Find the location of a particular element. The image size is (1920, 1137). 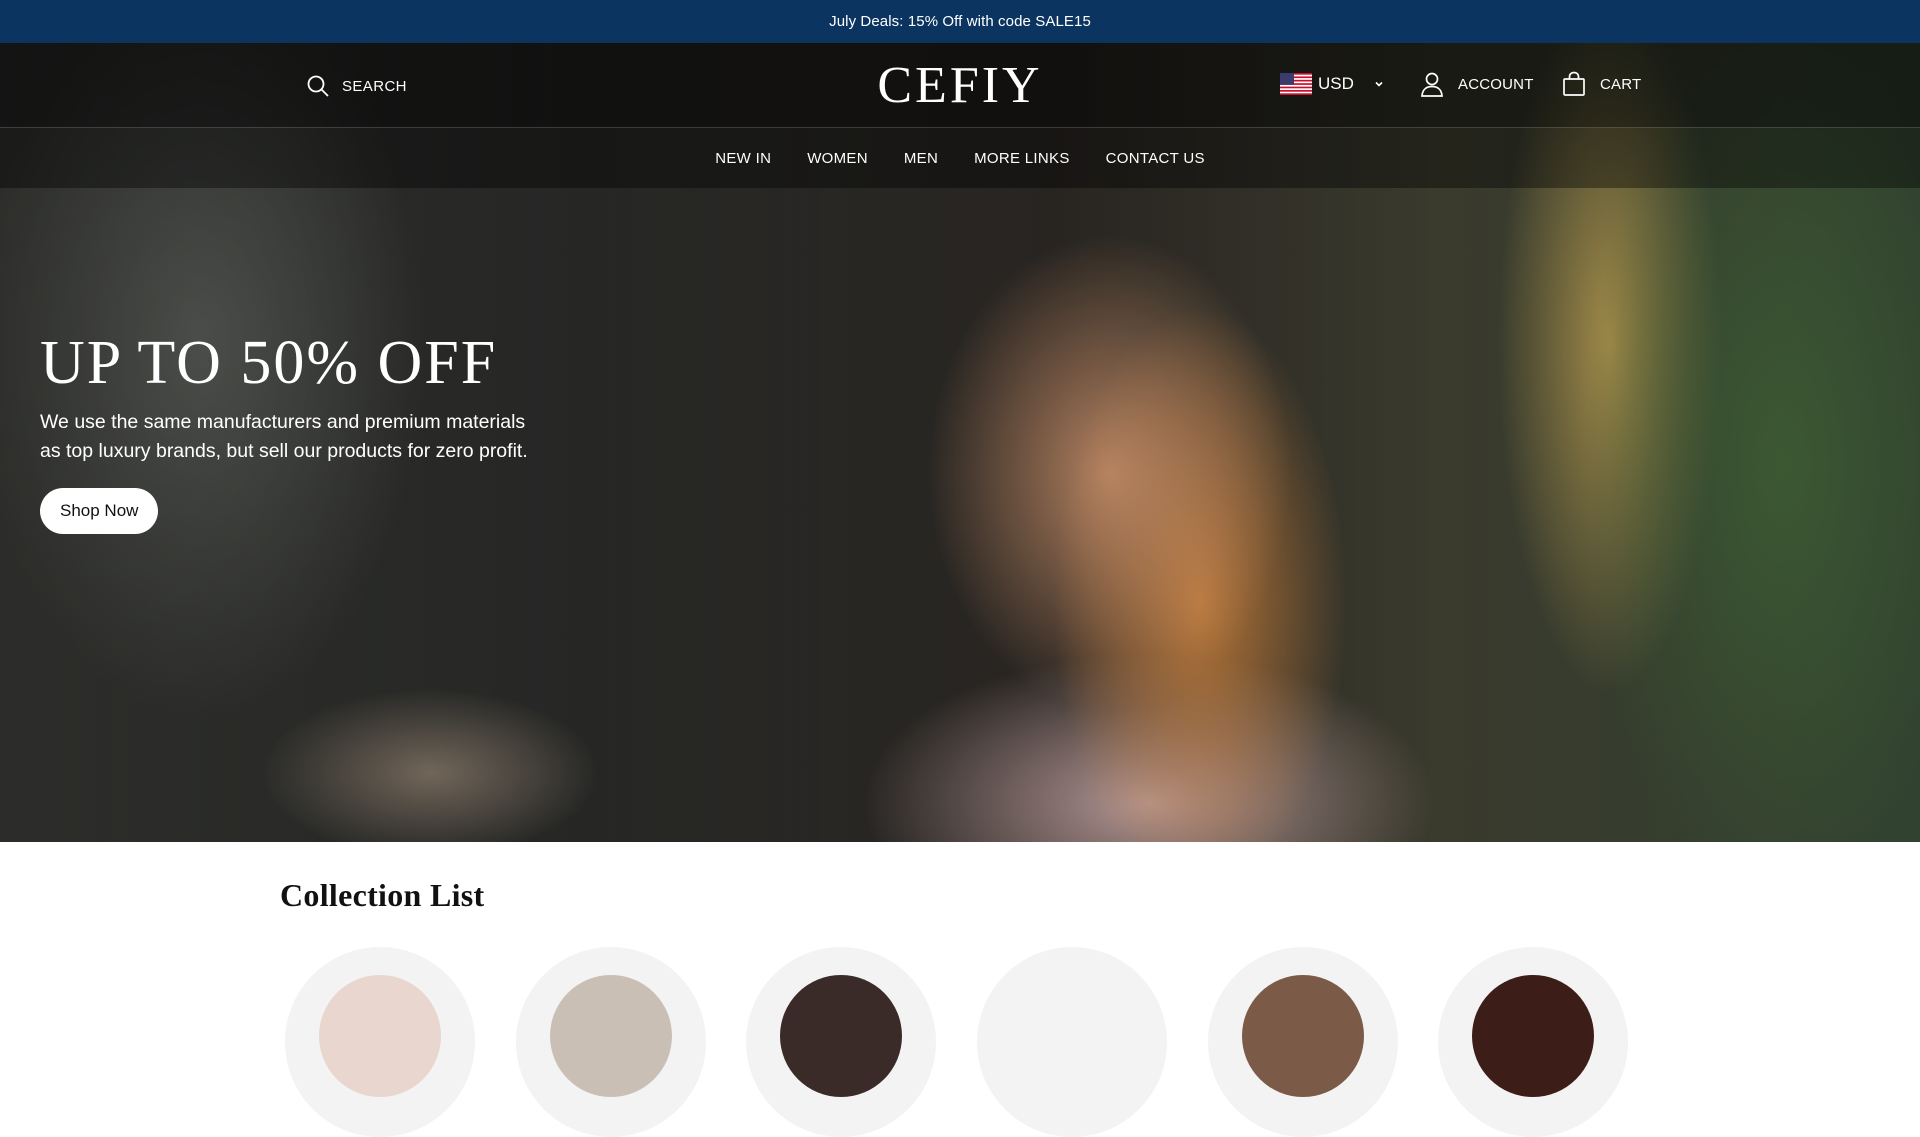

cart-label: CART is located at coordinates (1621, 84).